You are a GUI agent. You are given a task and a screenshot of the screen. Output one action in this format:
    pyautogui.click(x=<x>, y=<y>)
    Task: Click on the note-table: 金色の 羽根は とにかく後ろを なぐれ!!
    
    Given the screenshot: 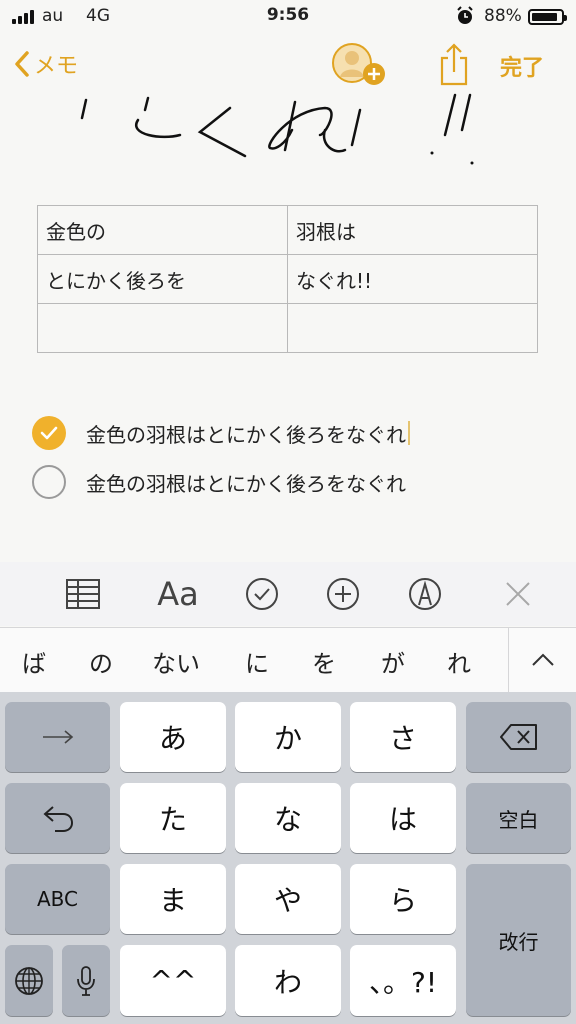 What is the action you would take?
    pyautogui.click(x=287, y=279)
    